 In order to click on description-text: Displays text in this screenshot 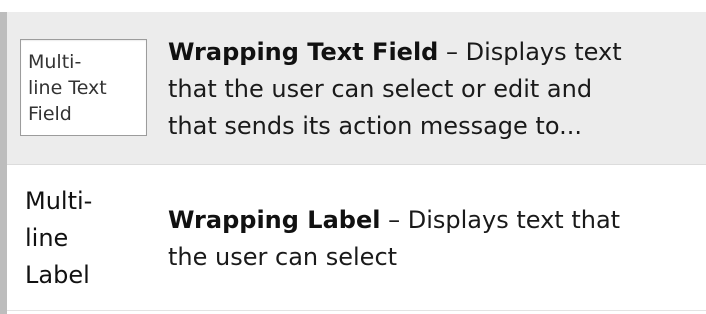, I will do `click(543, 52)`.